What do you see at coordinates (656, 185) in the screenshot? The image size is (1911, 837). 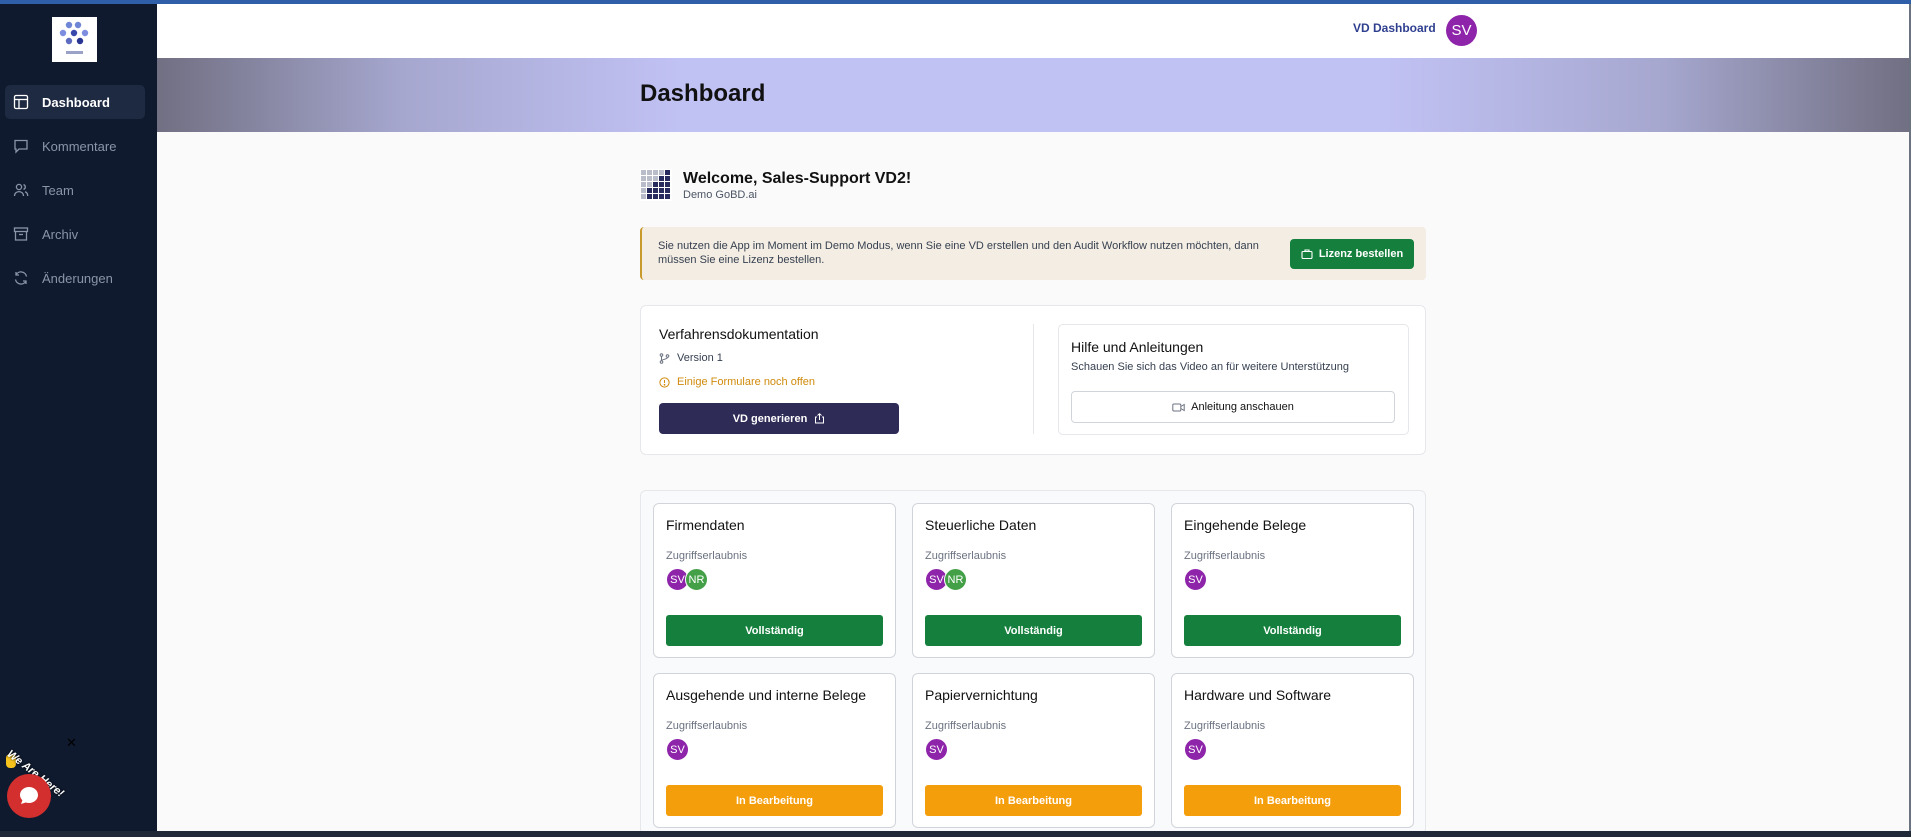 I see `company-logo-icon` at bounding box center [656, 185].